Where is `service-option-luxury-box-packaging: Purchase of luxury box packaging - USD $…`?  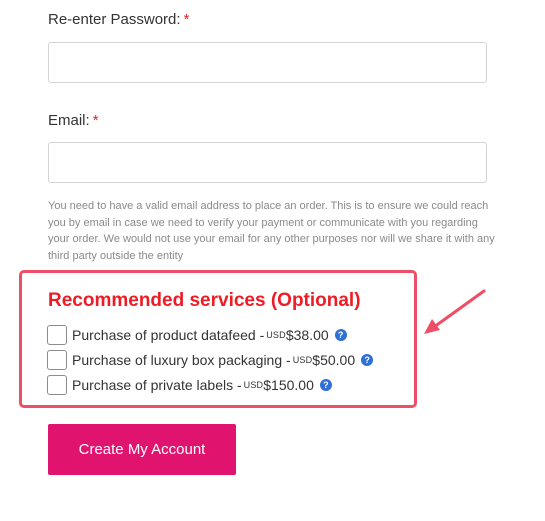 service-option-luxury-box-packaging: Purchase of luxury box packaging - USD $… is located at coordinates (210, 360).